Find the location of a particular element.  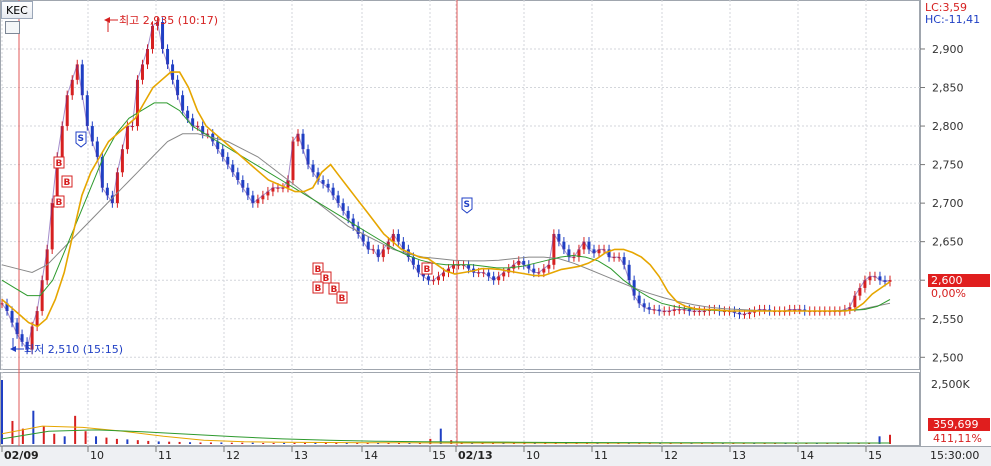

time-tick-label: 02/13 is located at coordinates (475, 455).